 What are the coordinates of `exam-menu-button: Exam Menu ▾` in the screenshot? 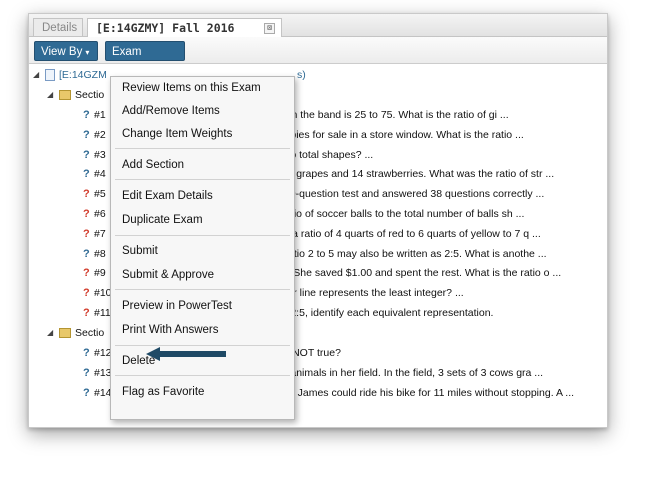 It's located at (145, 59).